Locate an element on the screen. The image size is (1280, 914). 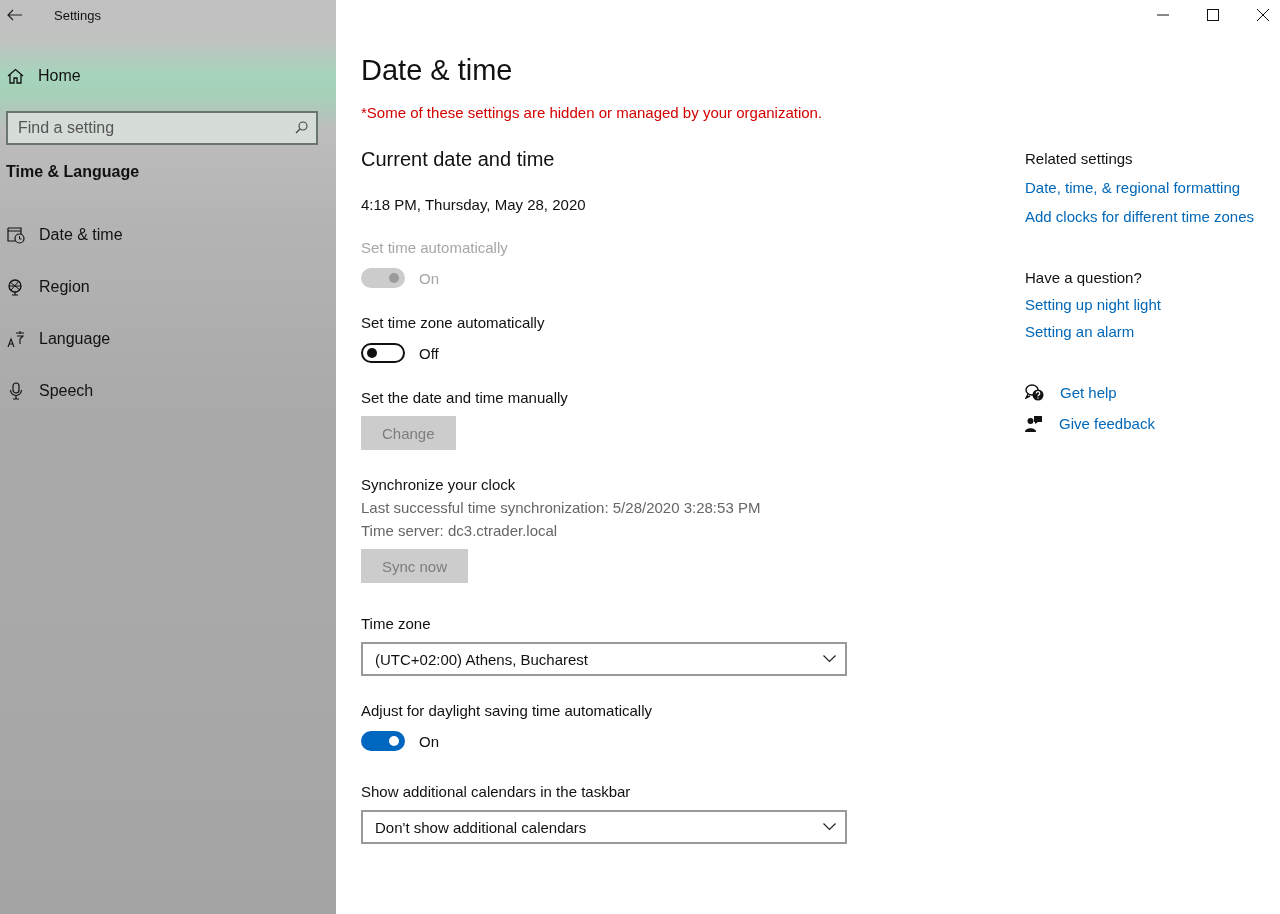
policy-notice: *Some of these settings are hidden or managed by your organization. is located at coordinates (592, 112).